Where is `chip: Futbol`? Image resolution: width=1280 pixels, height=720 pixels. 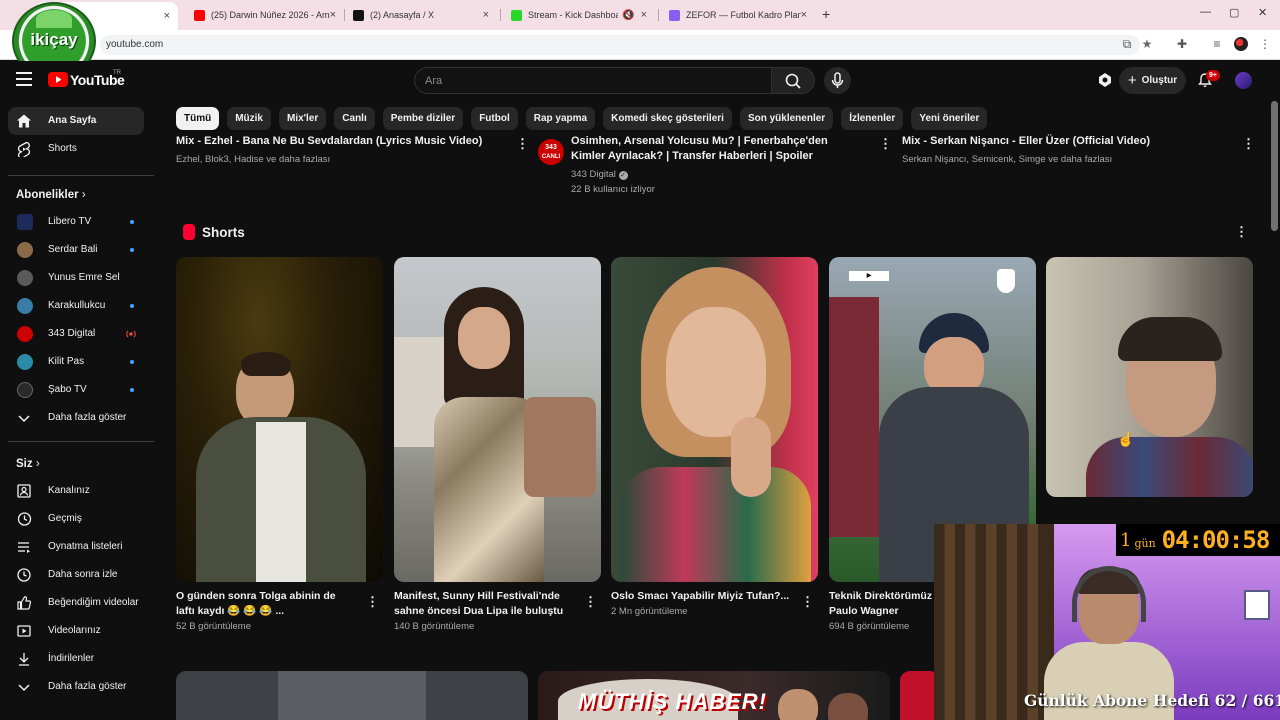 chip: Futbol is located at coordinates (494, 118).